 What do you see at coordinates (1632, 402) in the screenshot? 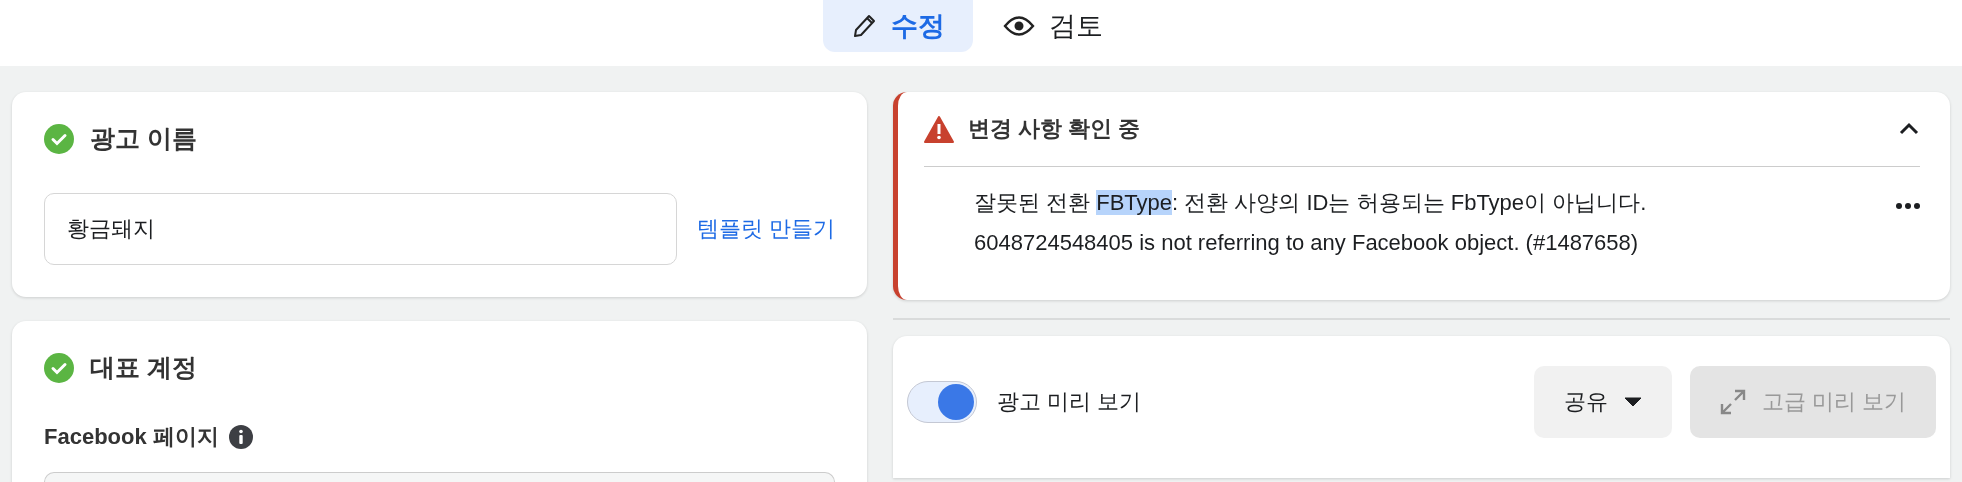
I see `caret-icon` at bounding box center [1632, 402].